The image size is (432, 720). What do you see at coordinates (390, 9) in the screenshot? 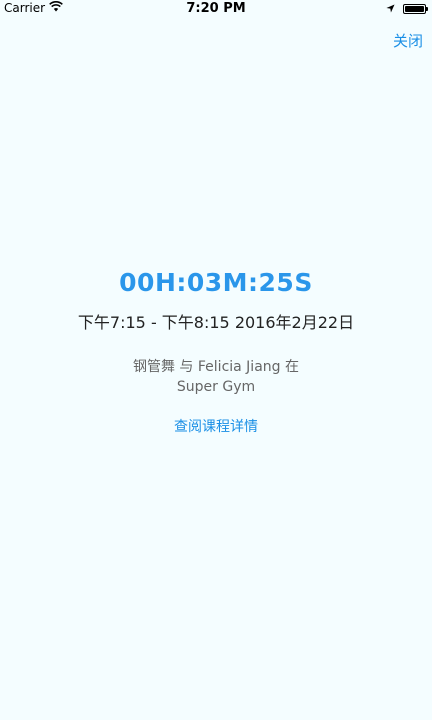
I see `location-arrow-icon` at bounding box center [390, 9].